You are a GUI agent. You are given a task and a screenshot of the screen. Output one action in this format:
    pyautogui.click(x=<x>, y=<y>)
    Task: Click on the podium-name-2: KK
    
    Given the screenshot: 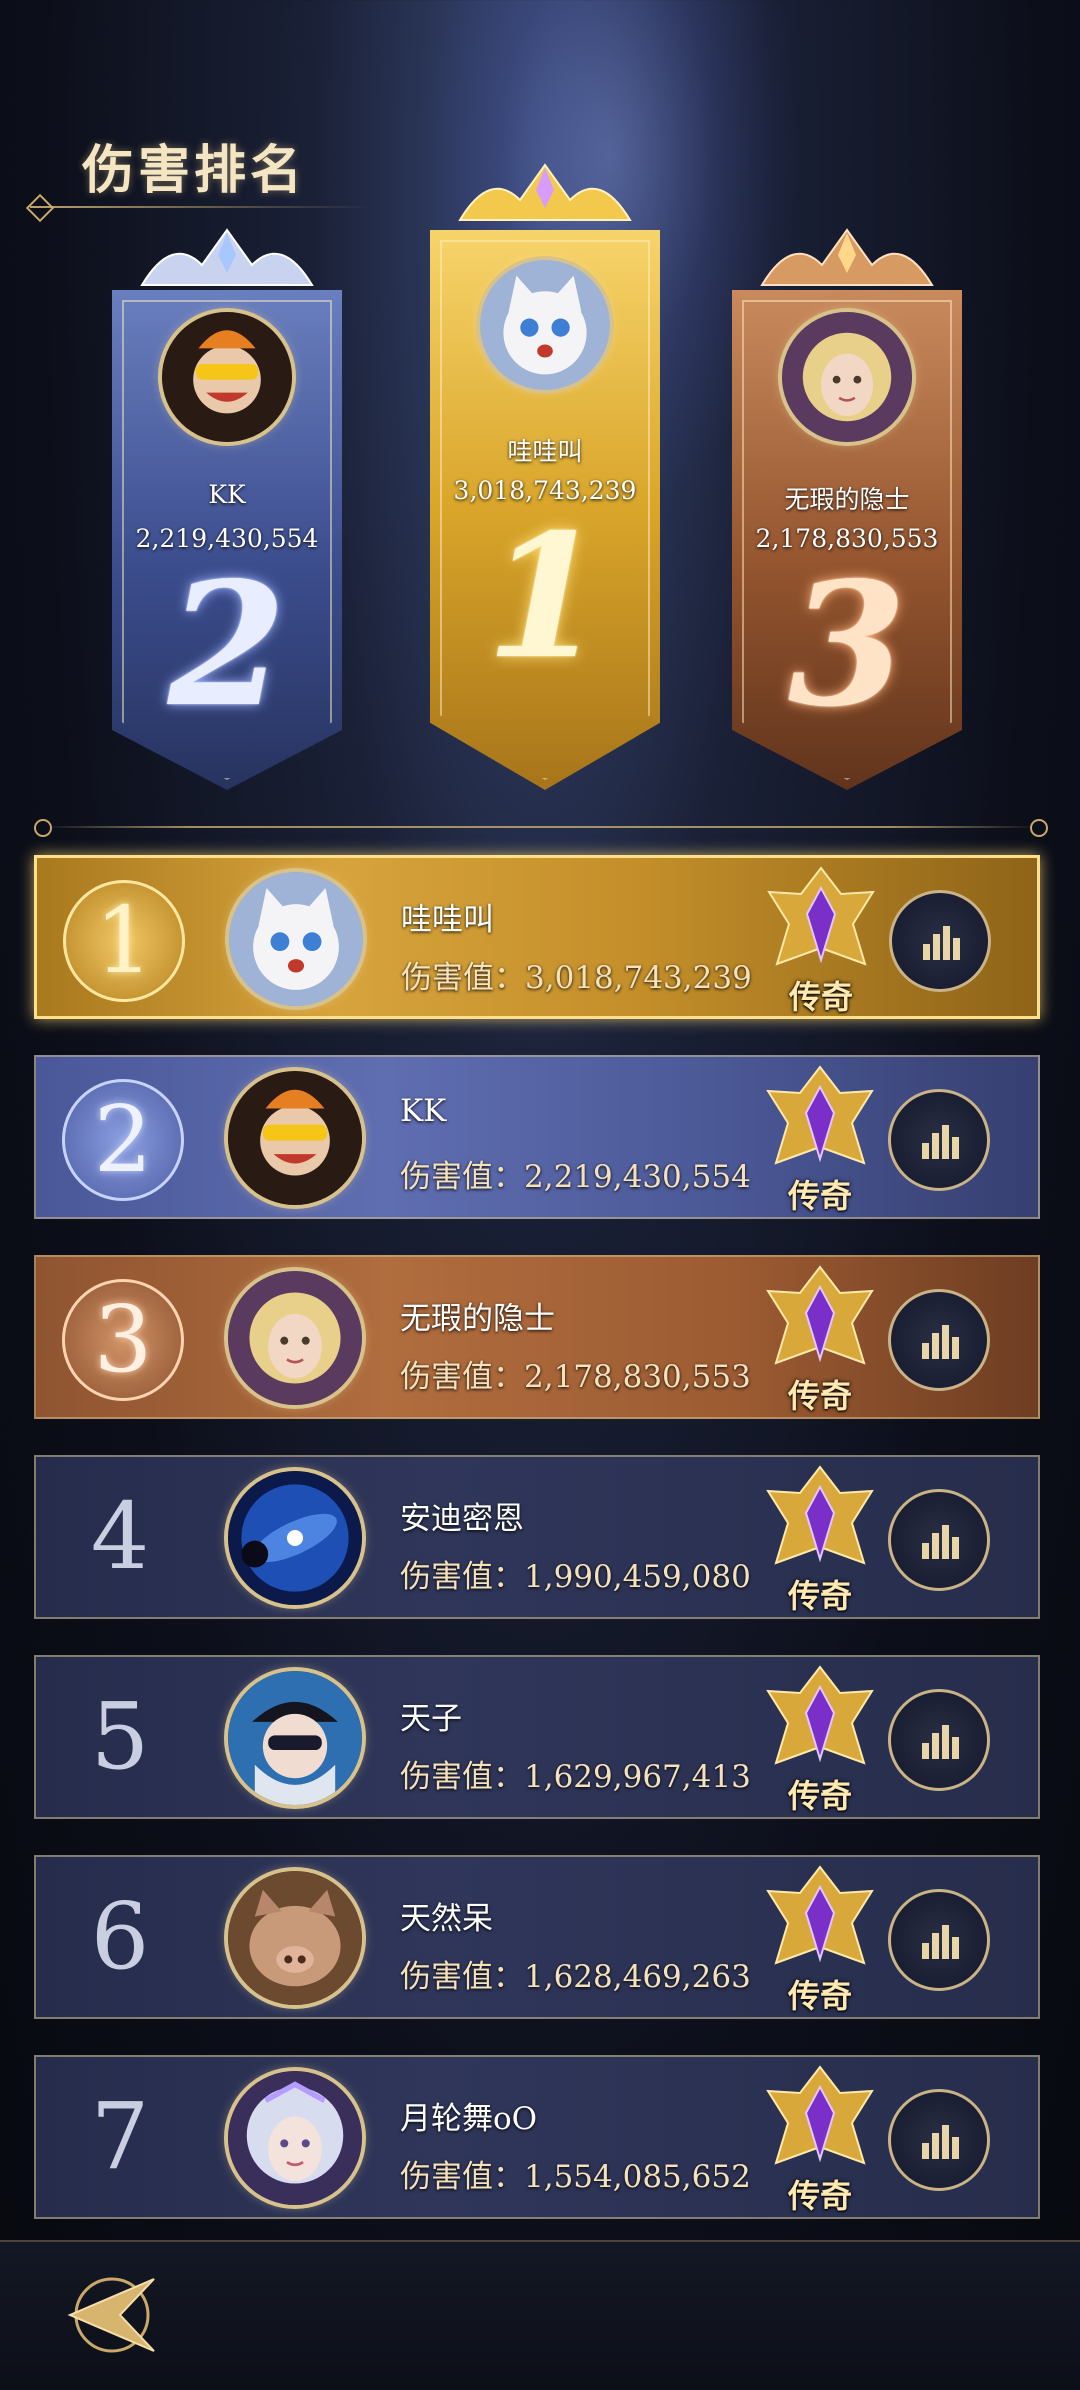 What is the action you would take?
    pyautogui.click(x=227, y=494)
    